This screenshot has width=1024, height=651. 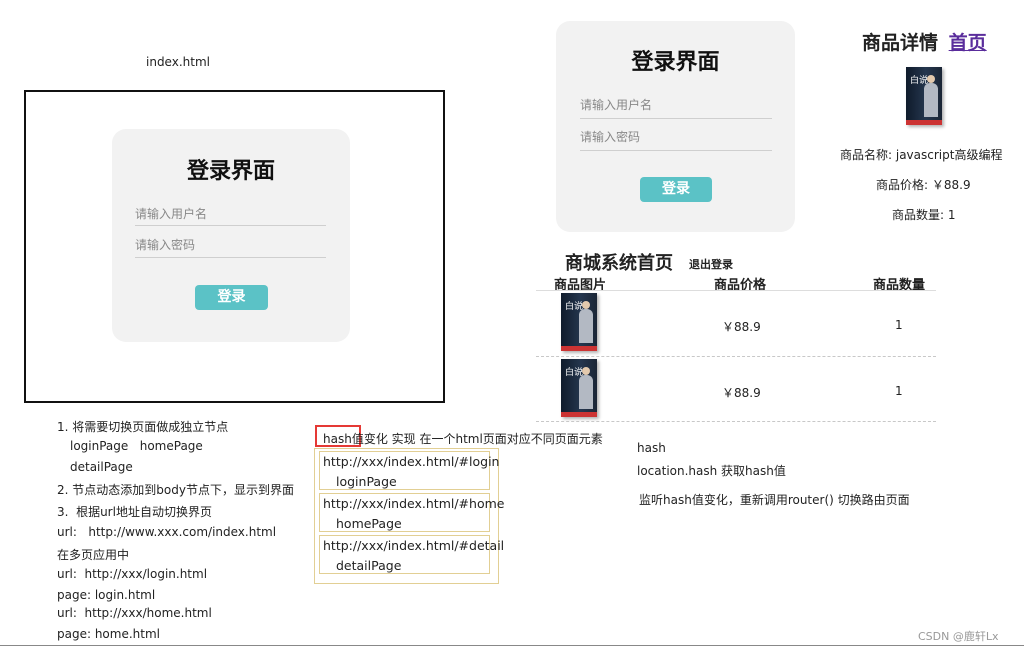 What do you see at coordinates (414, 503) in the screenshot?
I see `route-home-url: http://xxx/index.html/#home` at bounding box center [414, 503].